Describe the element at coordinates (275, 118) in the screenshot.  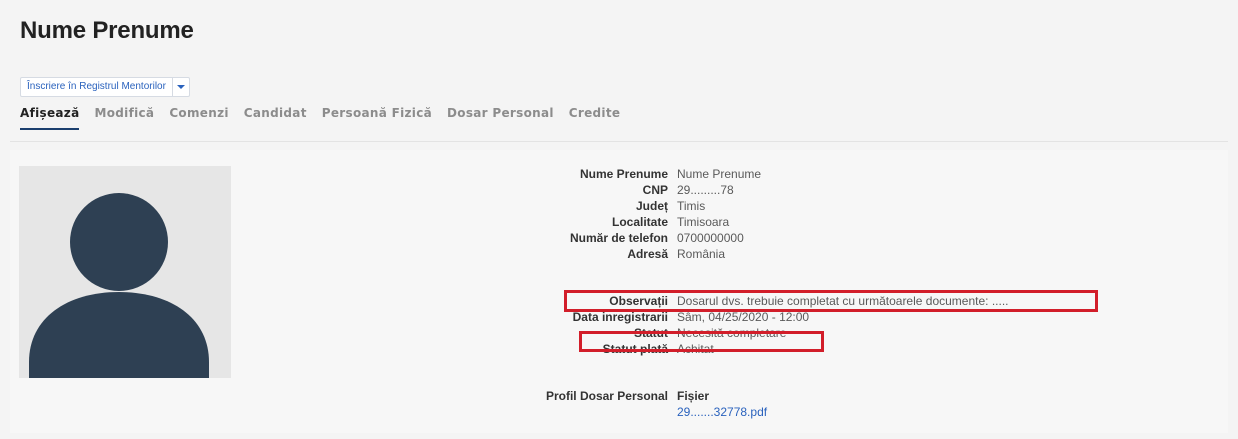
I see `tab-candidat: Candidat` at that location.